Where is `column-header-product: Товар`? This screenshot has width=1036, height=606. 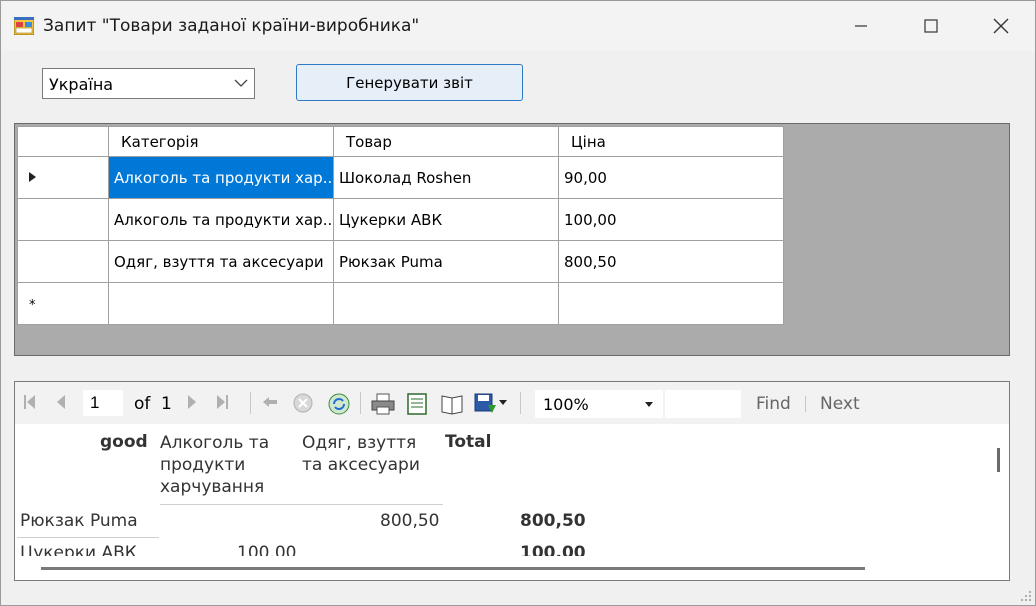
column-header-product: Товар is located at coordinates (446, 141).